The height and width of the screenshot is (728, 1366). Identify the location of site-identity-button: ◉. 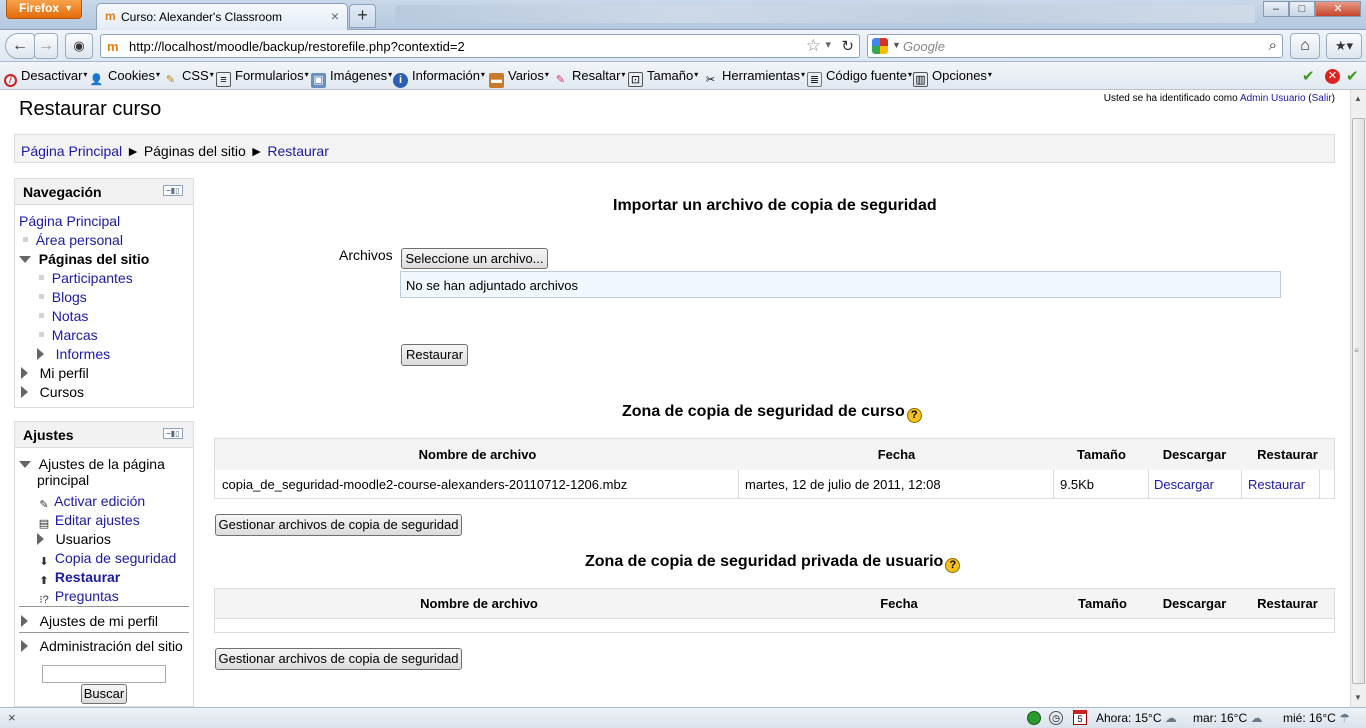
(79, 46).